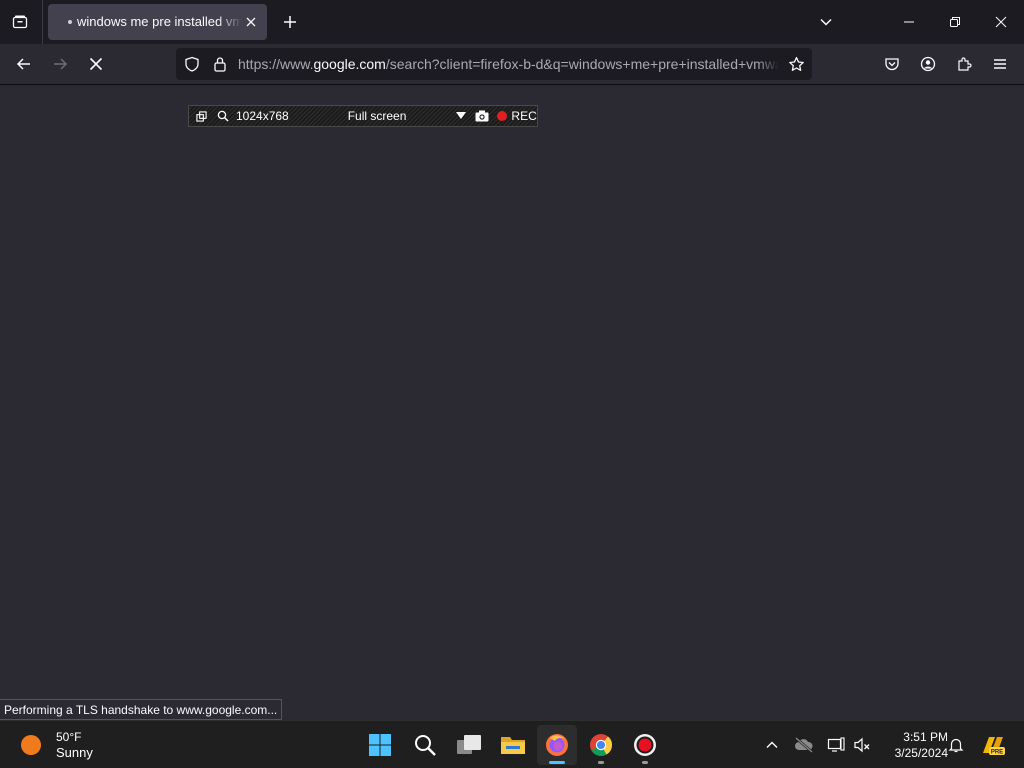 The image size is (1024, 768). I want to click on recorder-taskbar-button, so click(645, 745).